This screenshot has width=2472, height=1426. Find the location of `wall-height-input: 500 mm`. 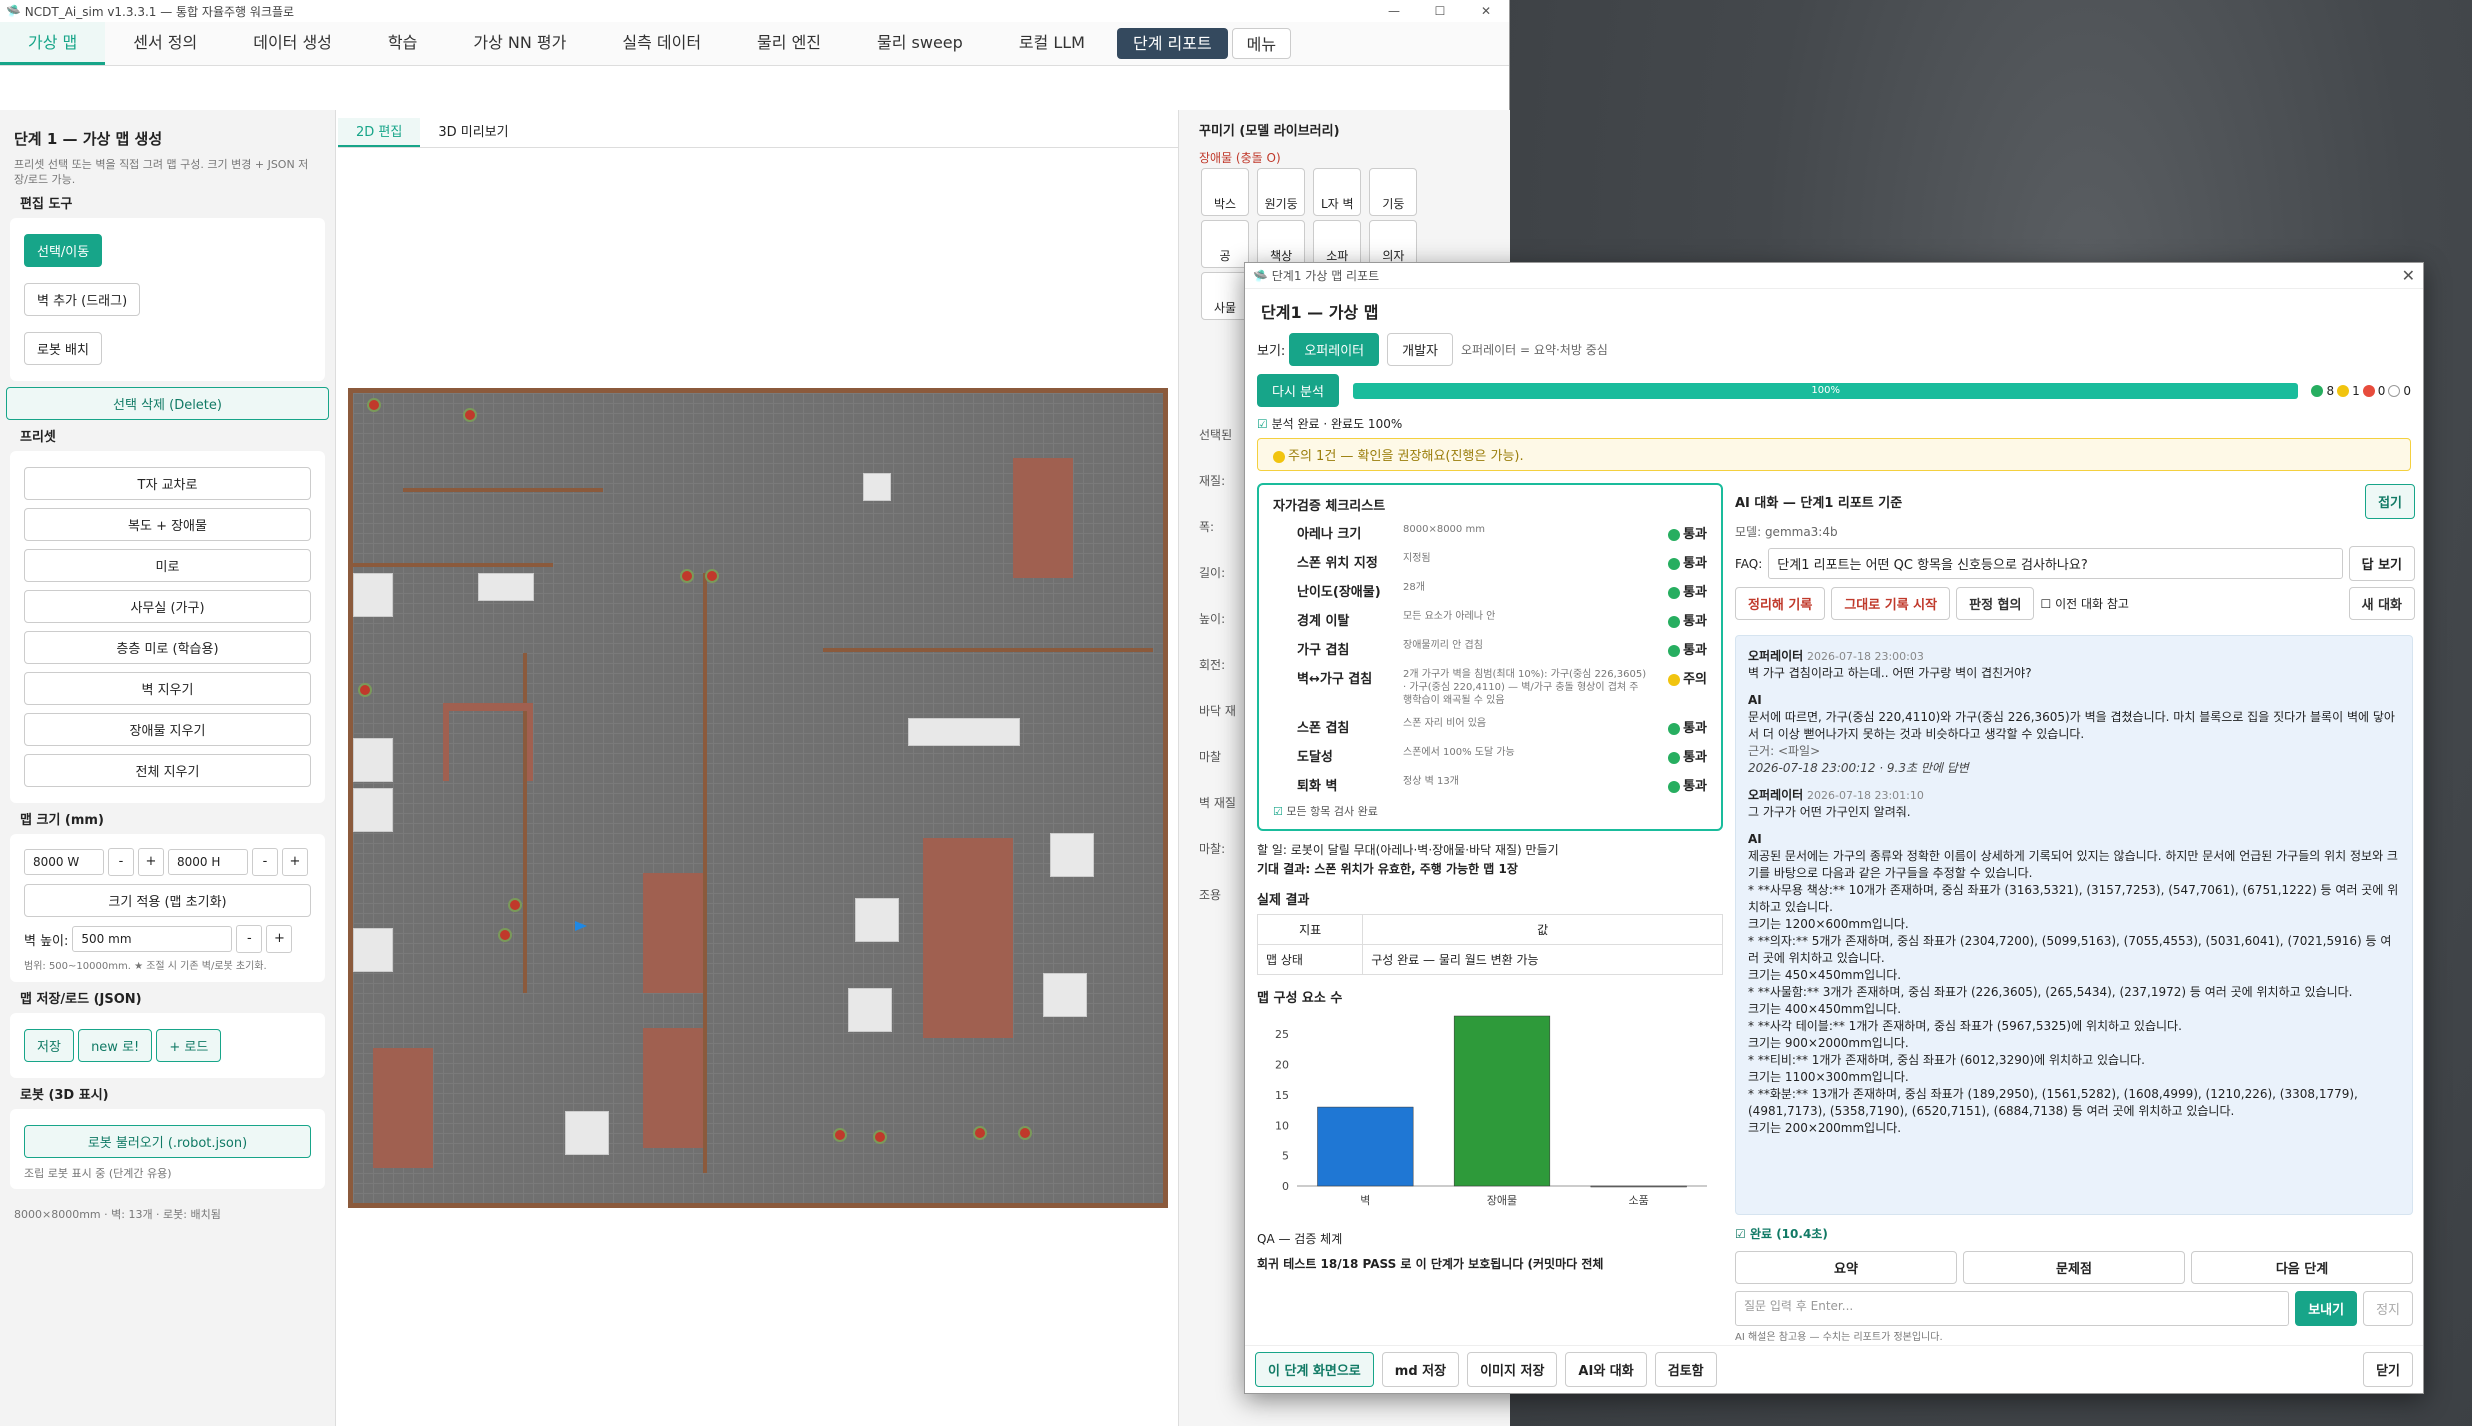

wall-height-input: 500 mm is located at coordinates (152, 939).